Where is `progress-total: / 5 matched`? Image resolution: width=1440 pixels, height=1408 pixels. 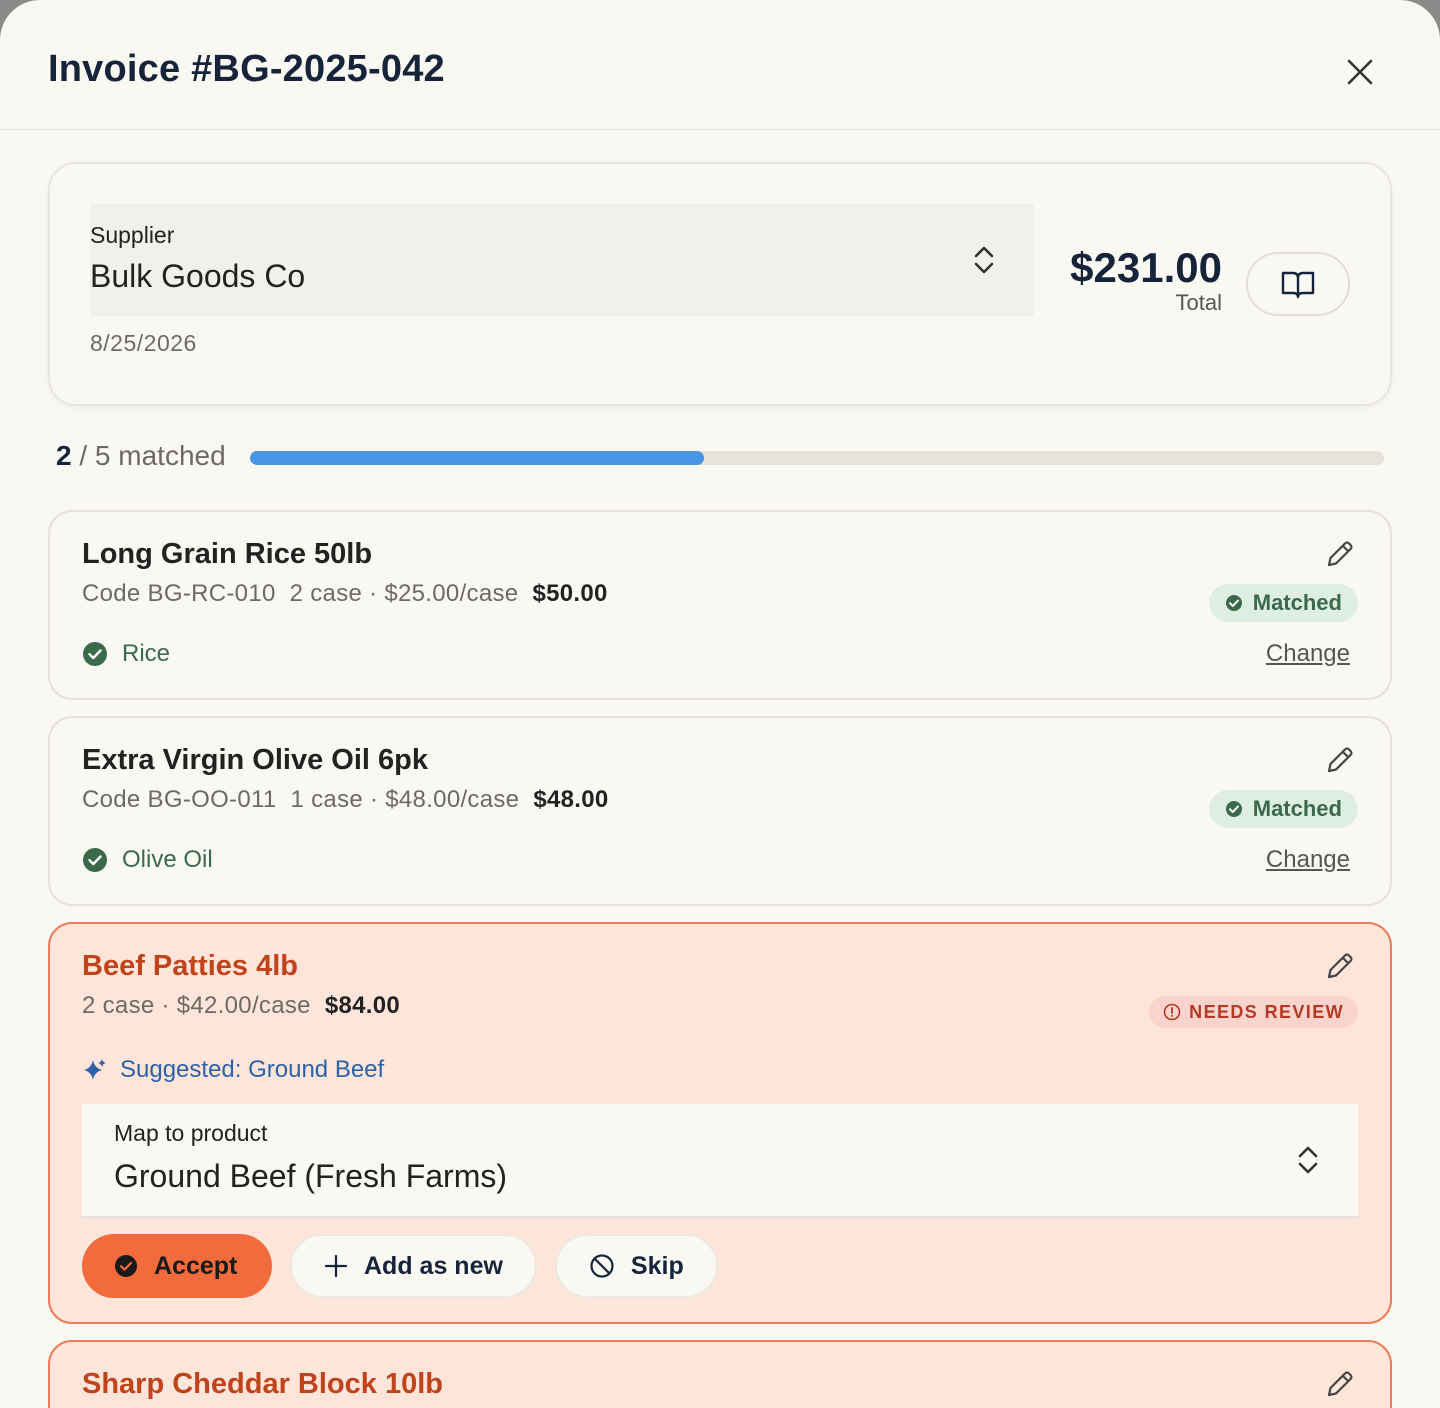 progress-total: / 5 matched is located at coordinates (148, 455).